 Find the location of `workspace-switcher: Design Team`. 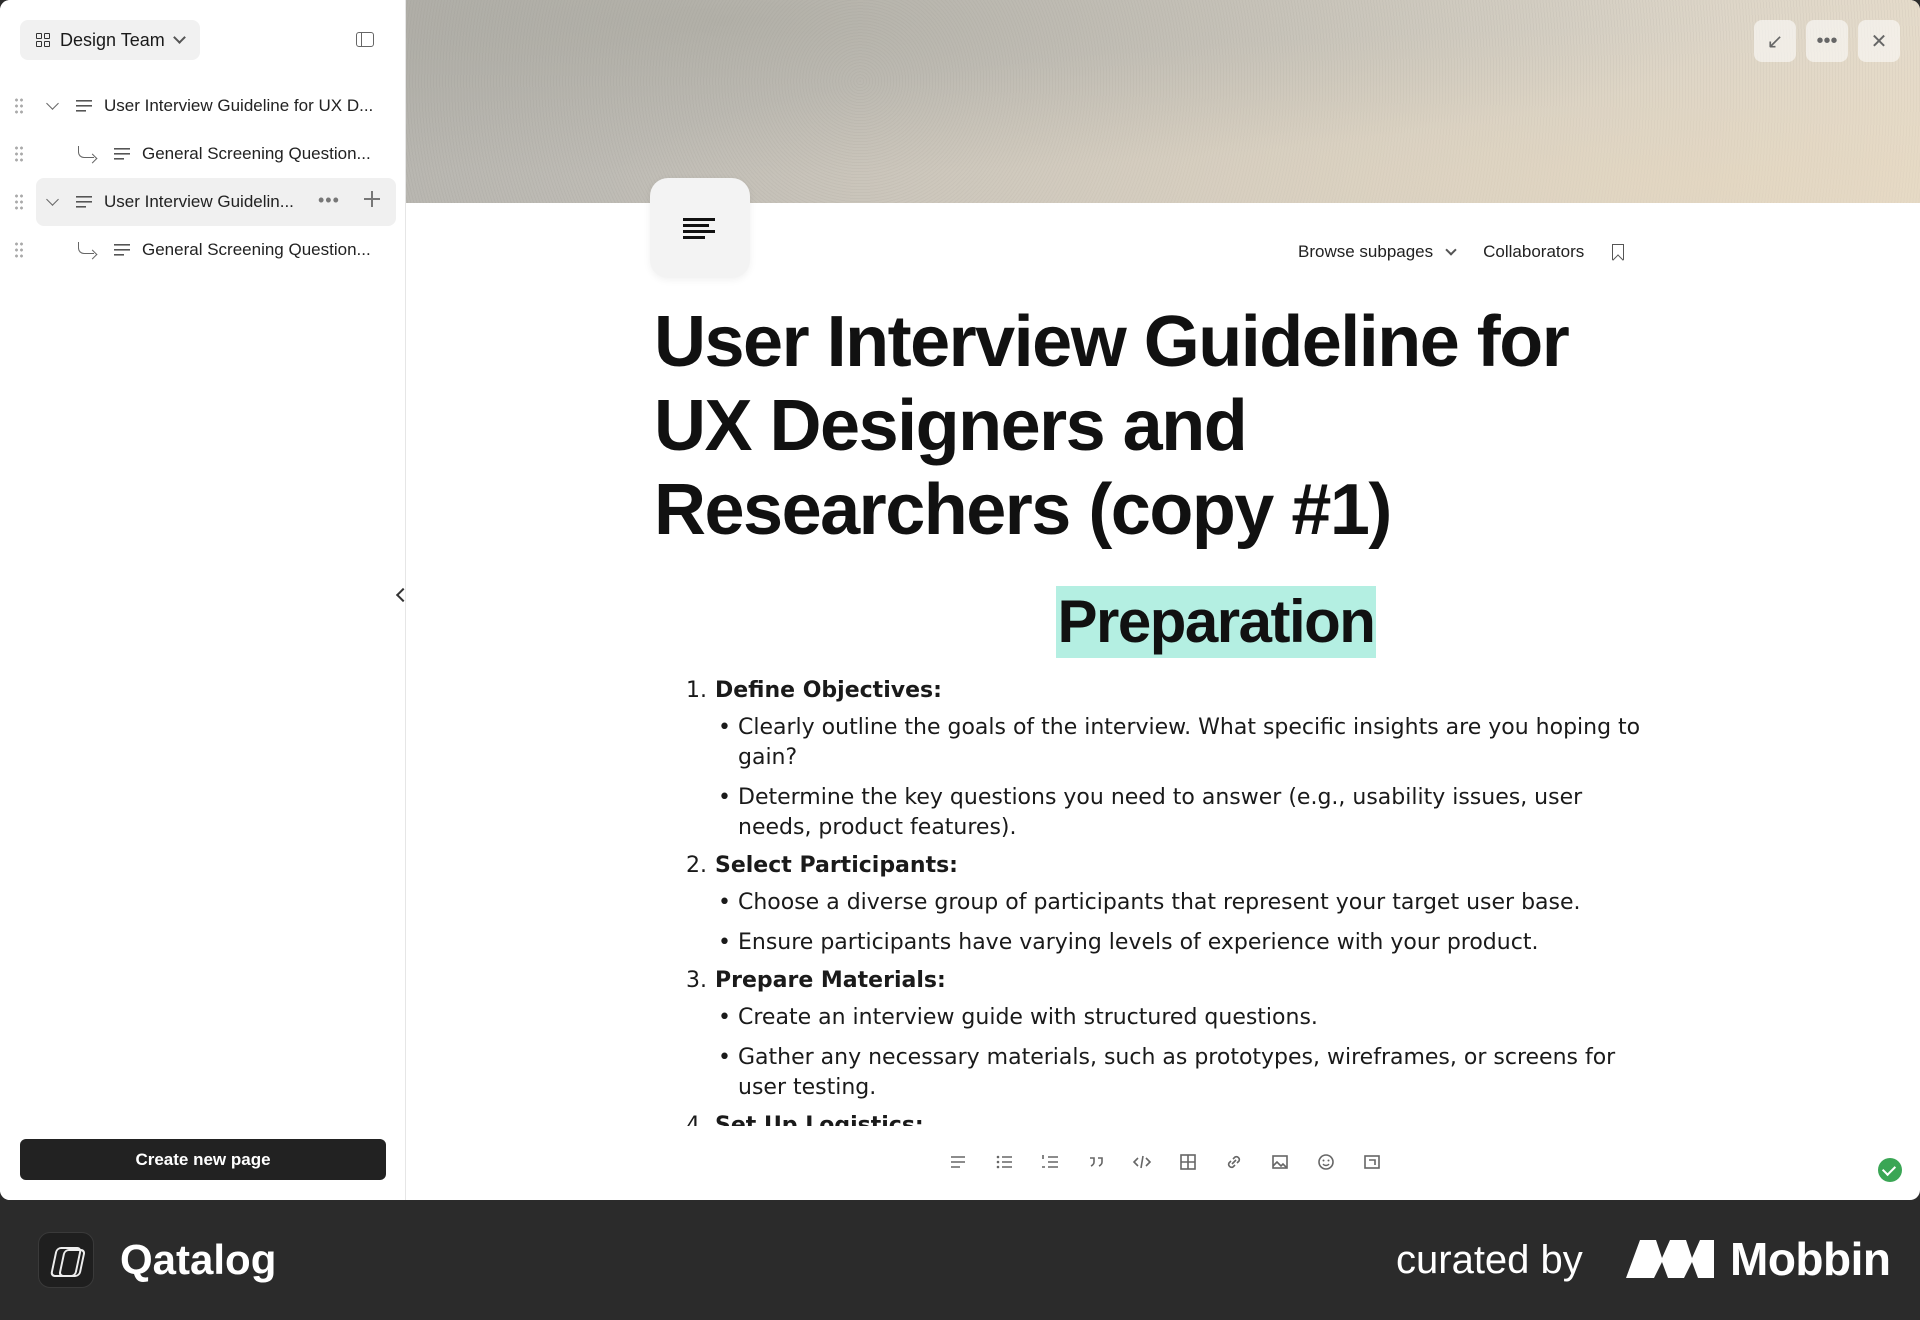

workspace-switcher: Design Team is located at coordinates (110, 40).